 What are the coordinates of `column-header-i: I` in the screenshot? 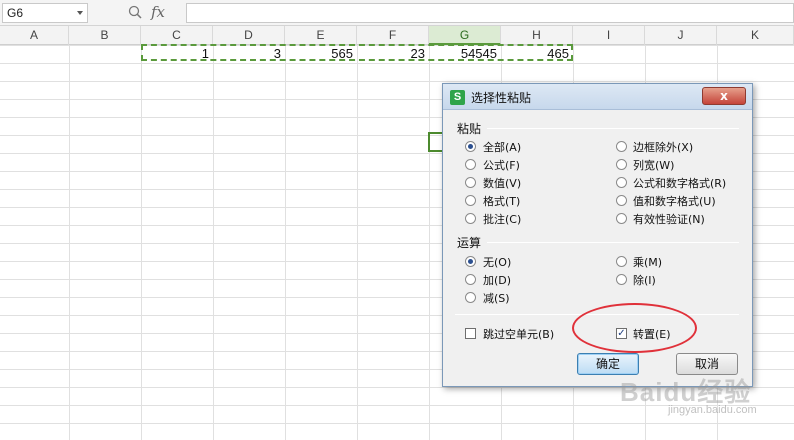 It's located at (609, 35).